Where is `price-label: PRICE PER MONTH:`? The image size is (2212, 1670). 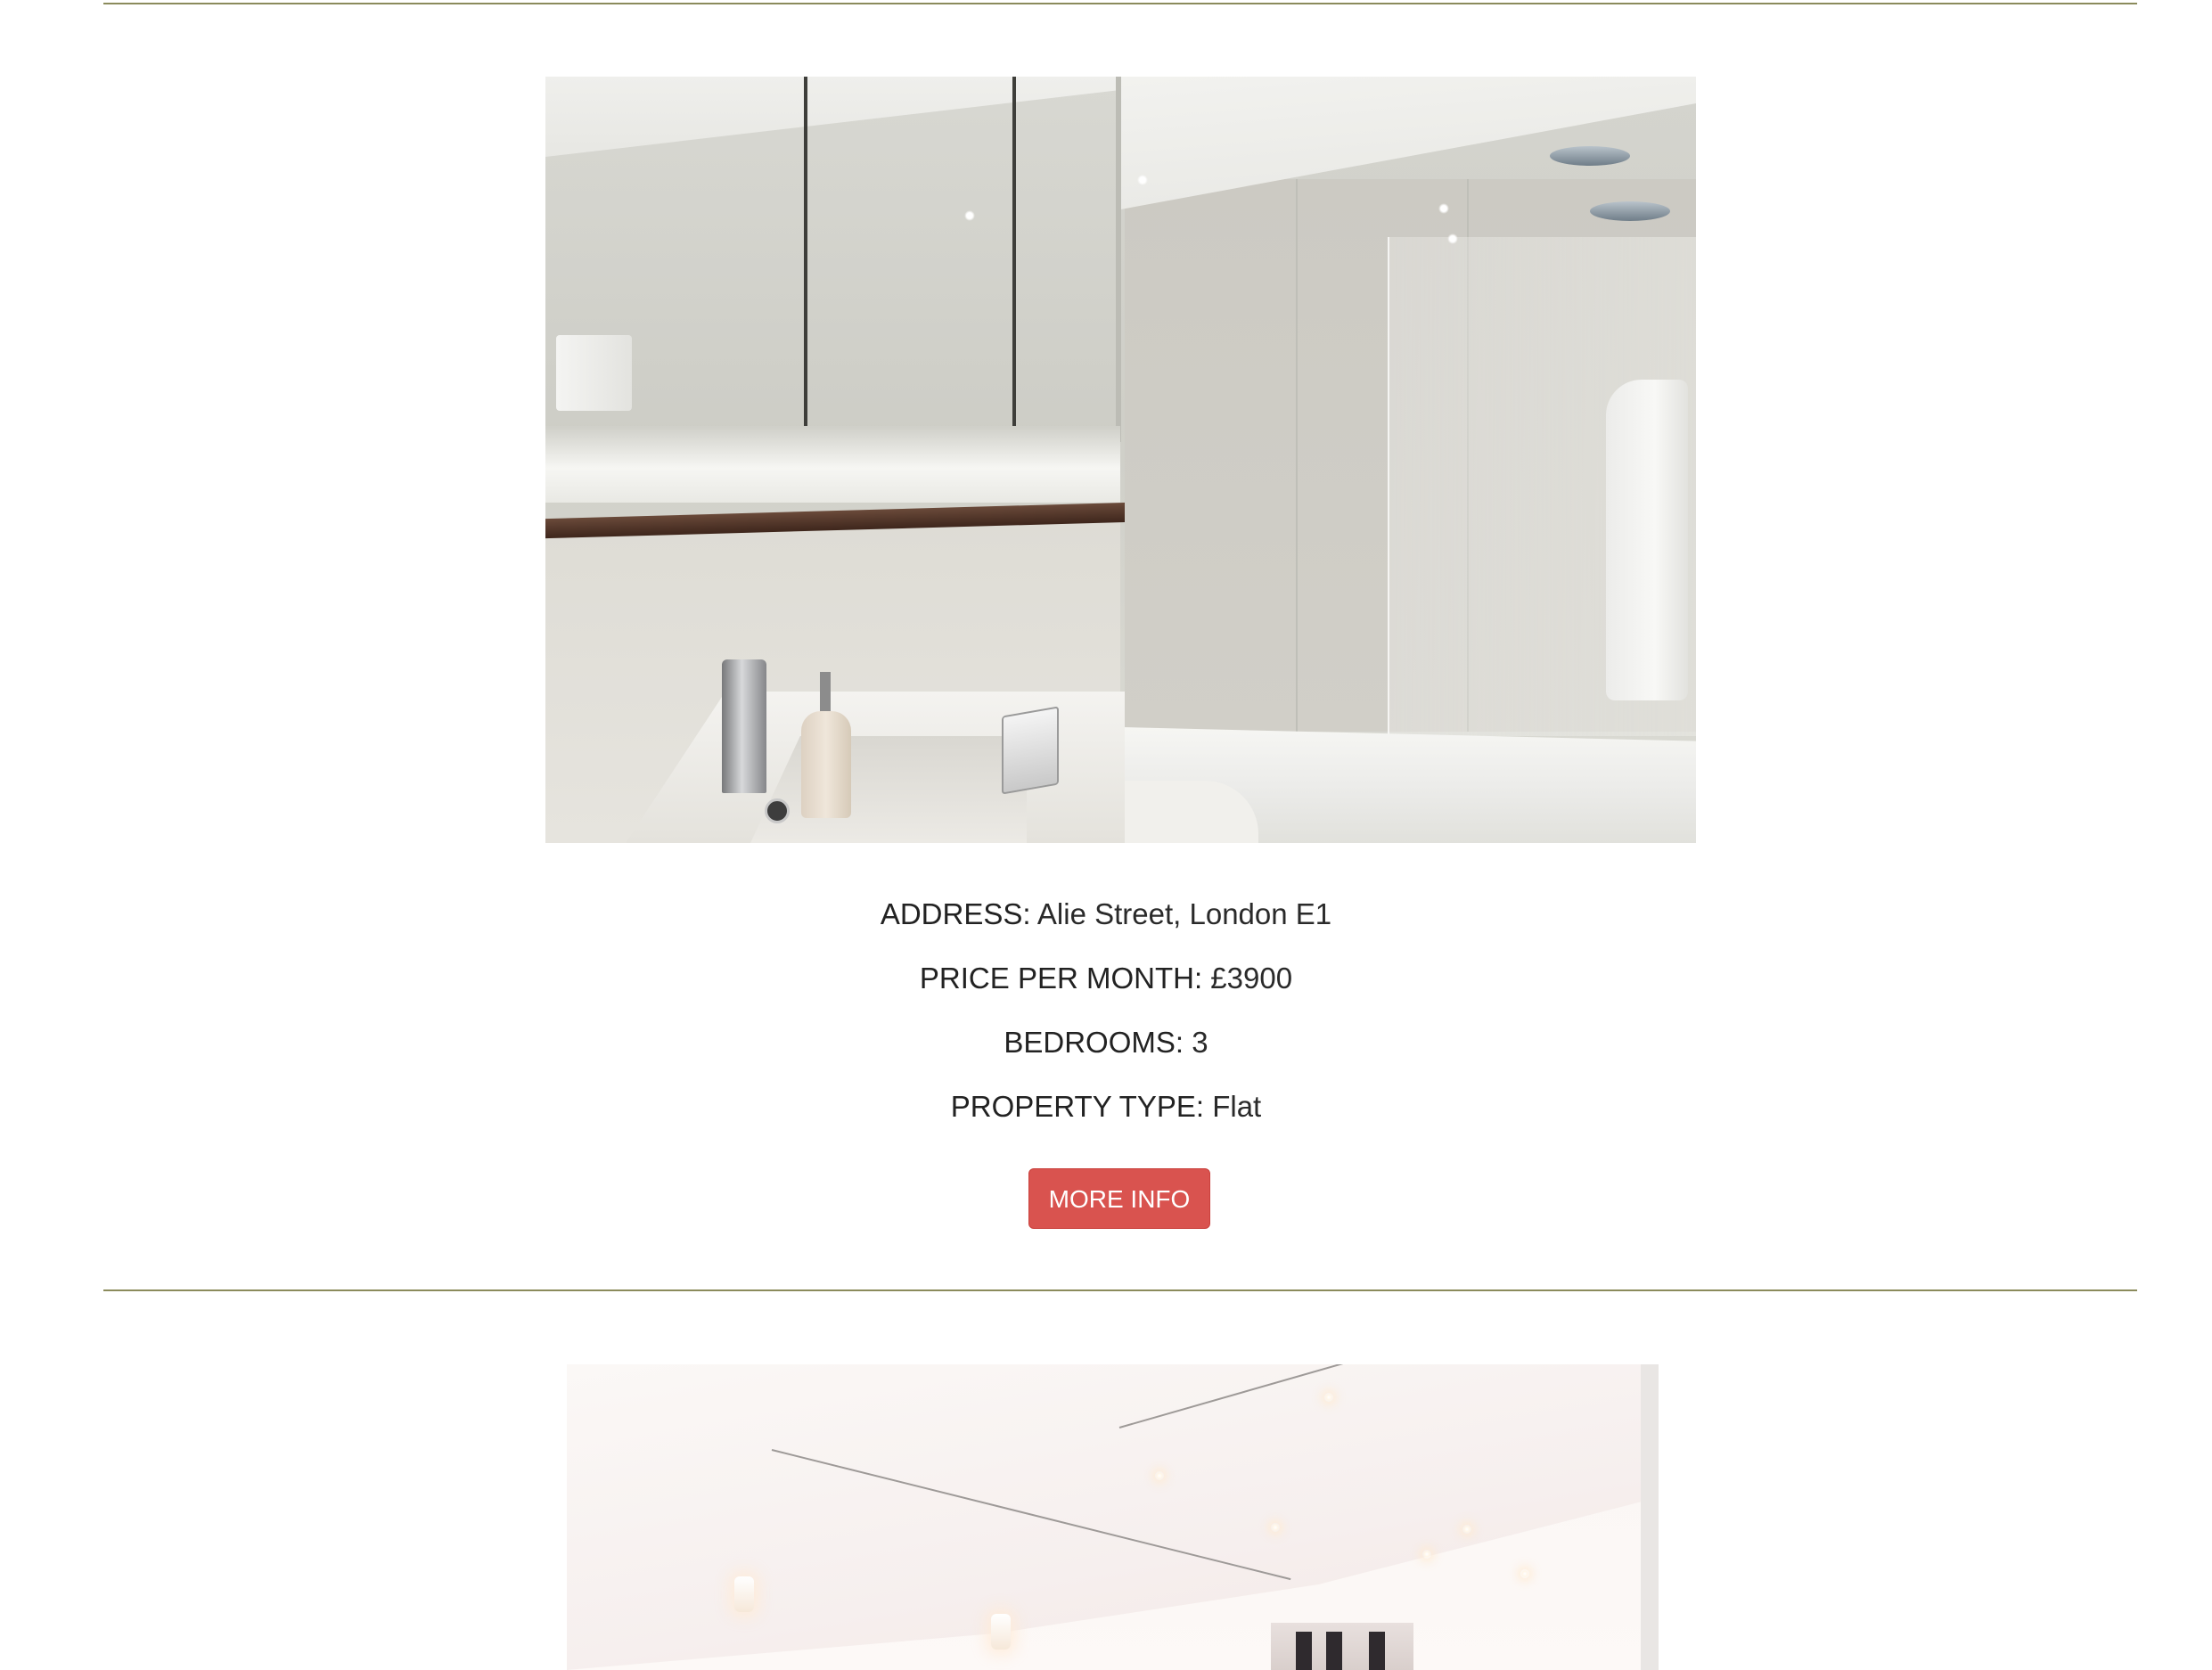
price-label: PRICE PER MONTH: is located at coordinates (1061, 978).